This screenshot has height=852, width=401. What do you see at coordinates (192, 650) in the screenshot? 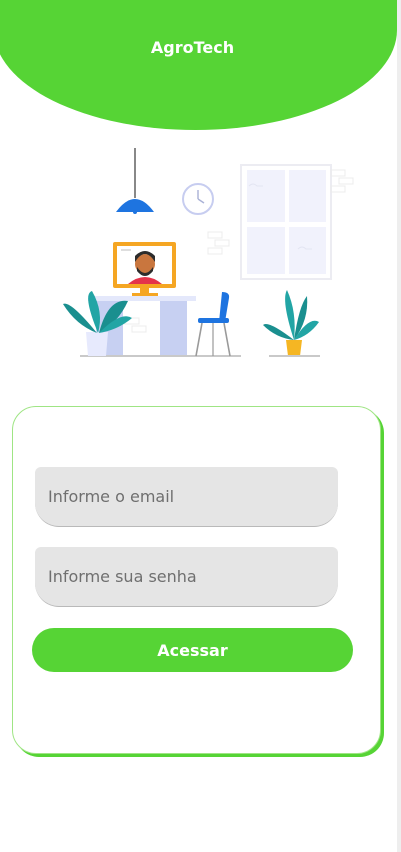
I see `login-button: Acessar` at bounding box center [192, 650].